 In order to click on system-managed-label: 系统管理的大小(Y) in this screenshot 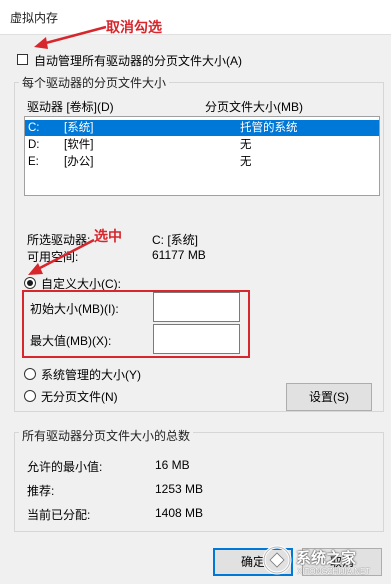, I will do `click(91, 374)`.